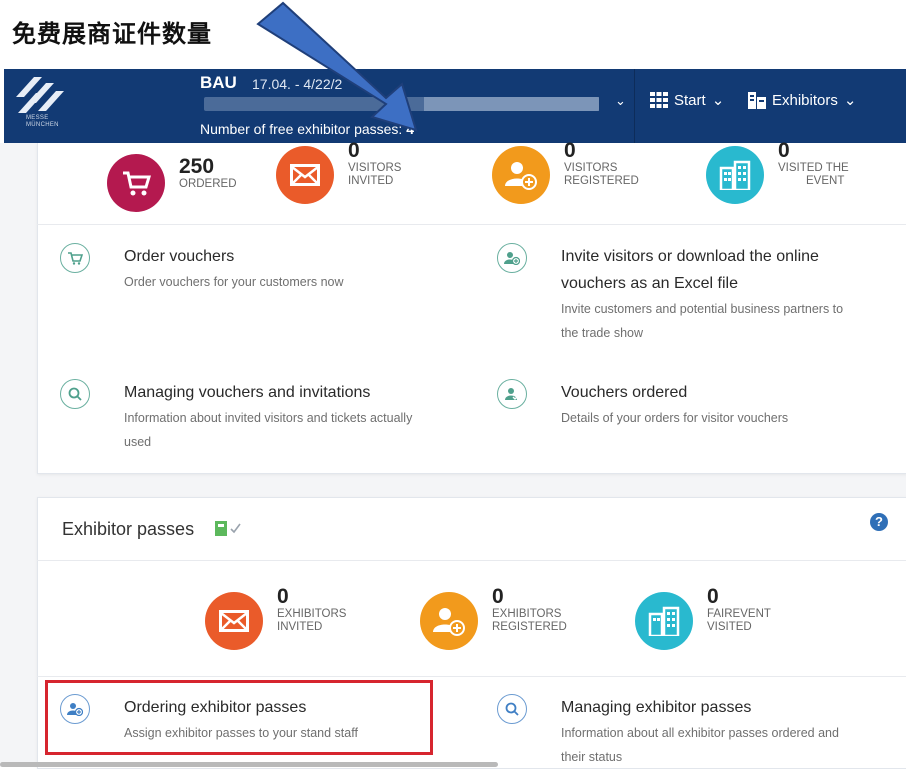 The image size is (906, 769). Describe the element at coordinates (128, 529) in the screenshot. I see `exhibitor-passes-heading: Exhibitor passes` at that location.